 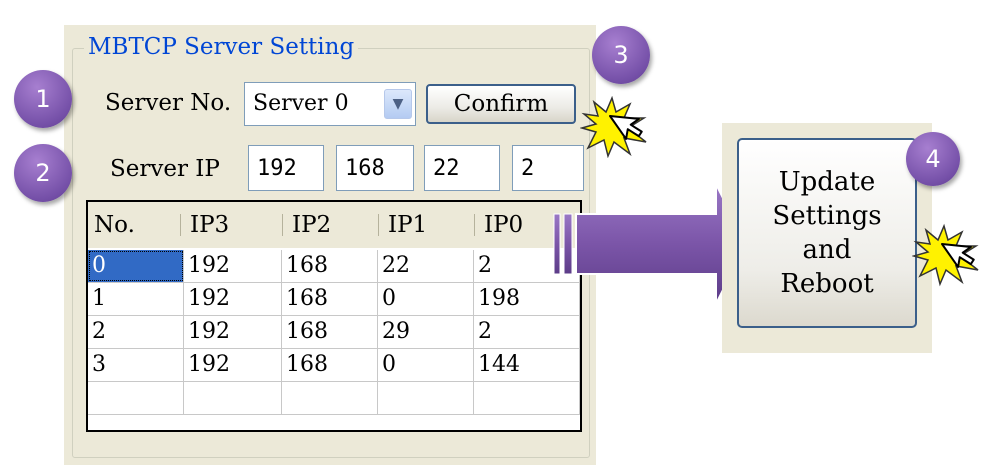 I want to click on step-badge-2: 2, so click(x=43, y=173).